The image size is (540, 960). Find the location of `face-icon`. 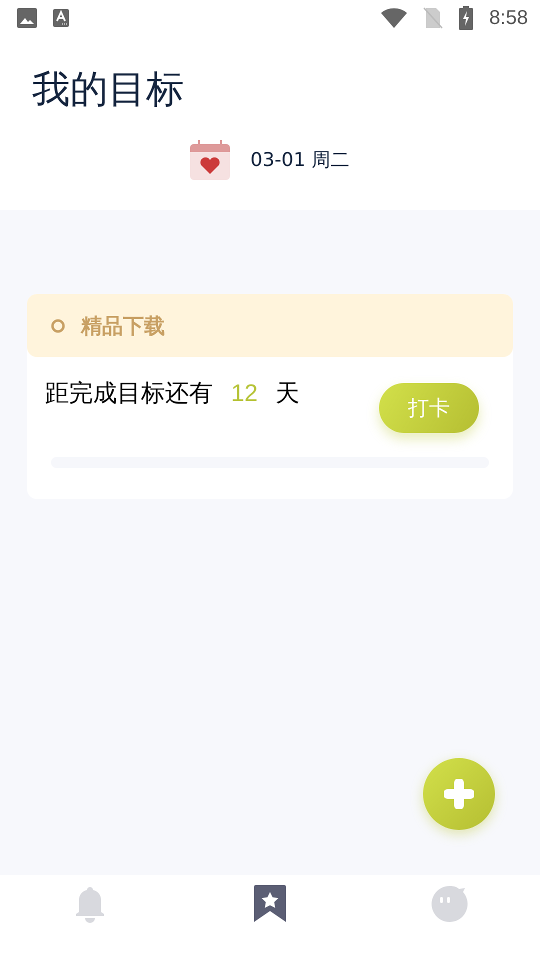

face-icon is located at coordinates (450, 904).